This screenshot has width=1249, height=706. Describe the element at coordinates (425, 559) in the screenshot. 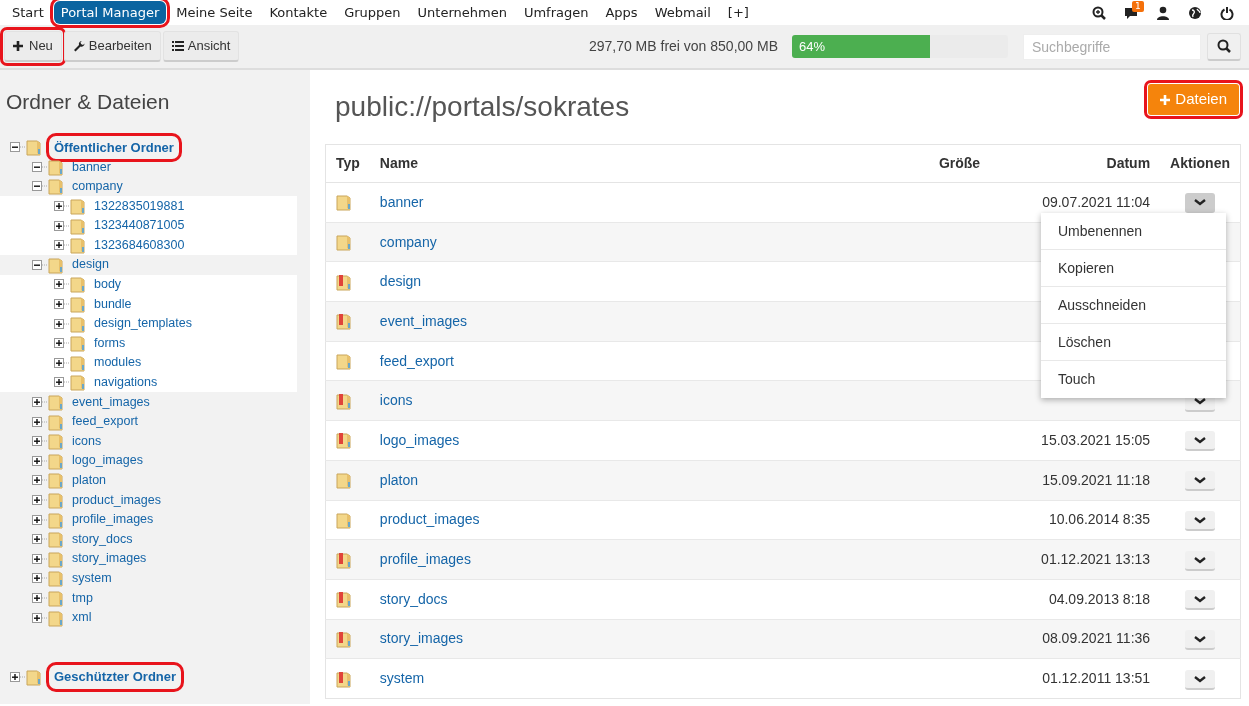

I see `folder-link: profile_images` at that location.